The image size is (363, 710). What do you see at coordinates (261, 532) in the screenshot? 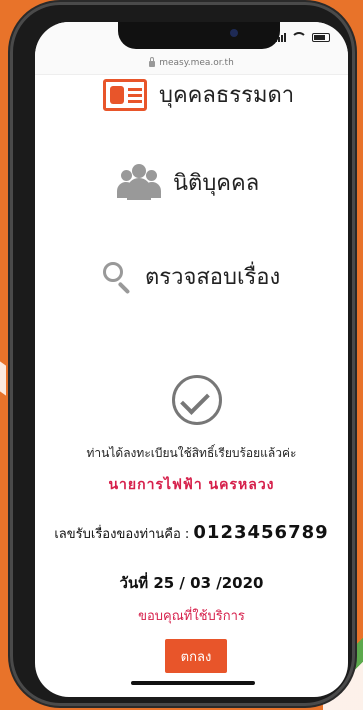
I see `reference-number: 0123456789` at bounding box center [261, 532].